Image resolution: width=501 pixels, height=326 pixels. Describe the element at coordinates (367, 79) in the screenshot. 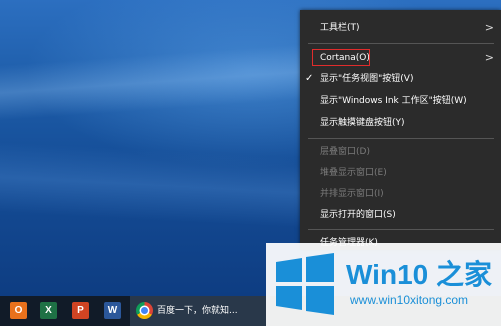

I see `menu-item-label: 显示"任务视图"按钮(V)` at that location.